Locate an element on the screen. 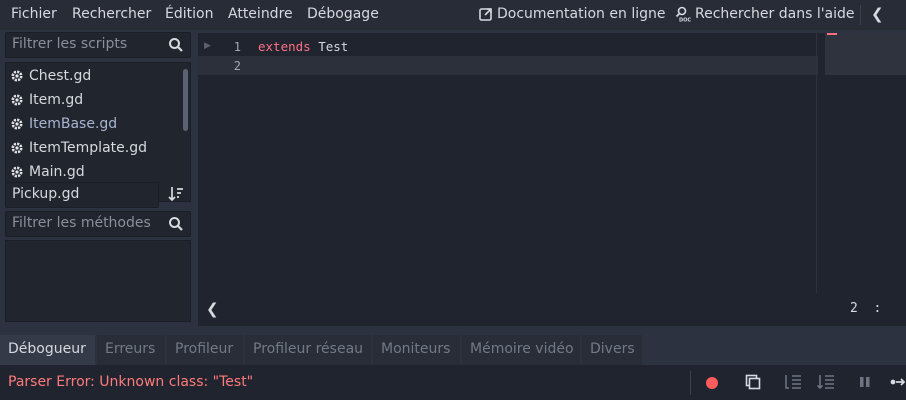  menu-edition: Édition is located at coordinates (189, 14).